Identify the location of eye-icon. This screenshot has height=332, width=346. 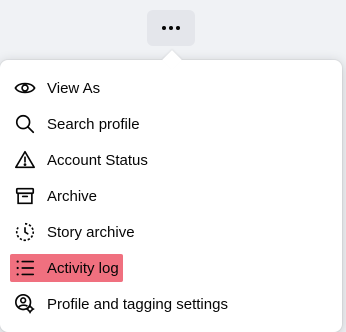
(25, 88).